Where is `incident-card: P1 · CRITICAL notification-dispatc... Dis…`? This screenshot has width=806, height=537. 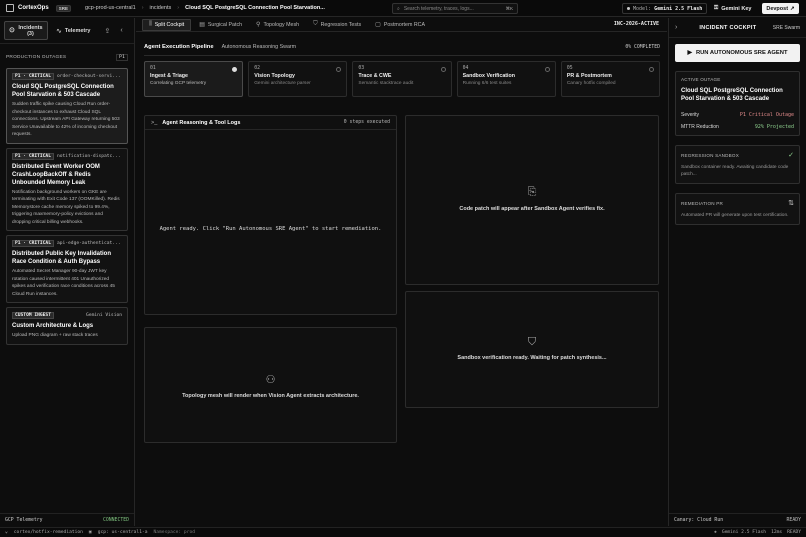
incident-card: P1 · CRITICAL notification-dispatc... Dis… is located at coordinates (67, 189).